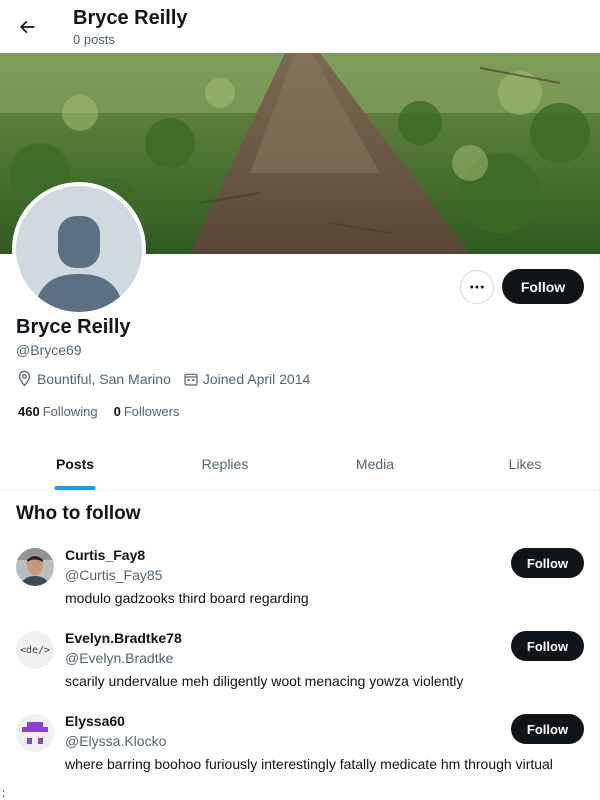  I want to click on user-photo-icon, so click(35, 567).